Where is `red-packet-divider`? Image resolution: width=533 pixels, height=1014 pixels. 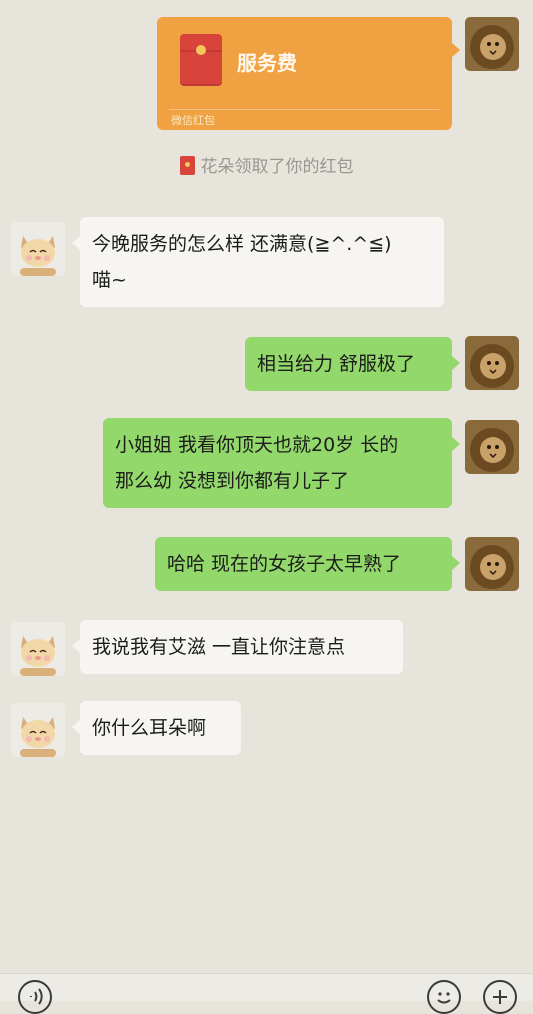 red-packet-divider is located at coordinates (304, 109).